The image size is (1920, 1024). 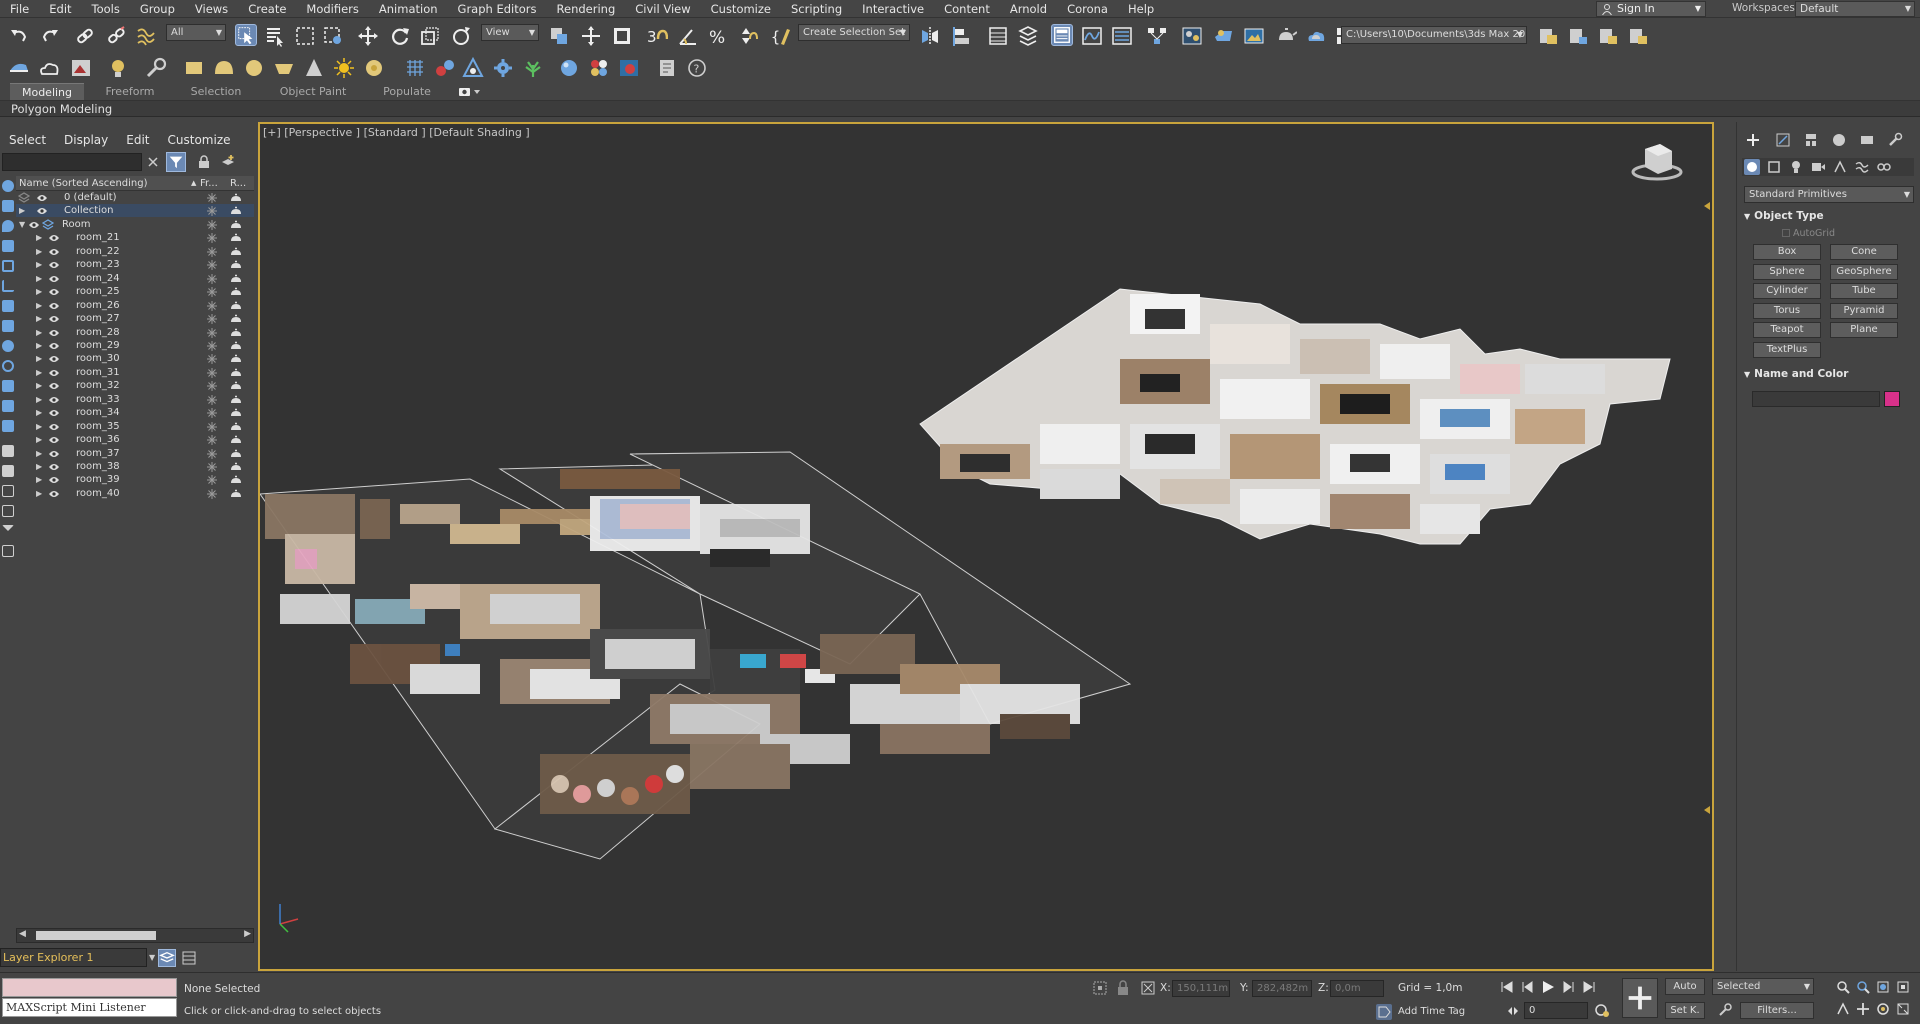 What do you see at coordinates (1863, 987) in the screenshot?
I see `zoom-all-icon` at bounding box center [1863, 987].